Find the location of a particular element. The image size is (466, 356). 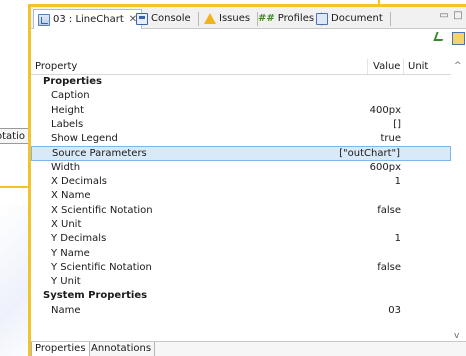

tab-document: Document is located at coordinates (353, 18).